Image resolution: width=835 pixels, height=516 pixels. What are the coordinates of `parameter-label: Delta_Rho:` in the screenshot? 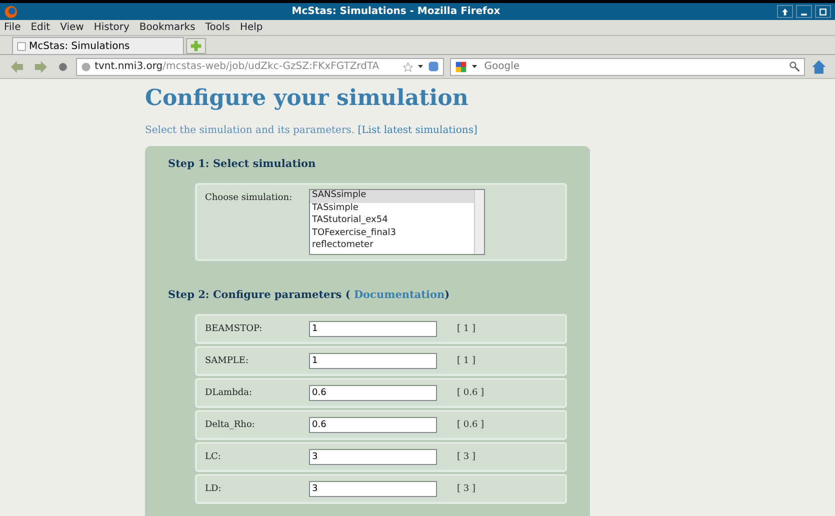 It's located at (230, 425).